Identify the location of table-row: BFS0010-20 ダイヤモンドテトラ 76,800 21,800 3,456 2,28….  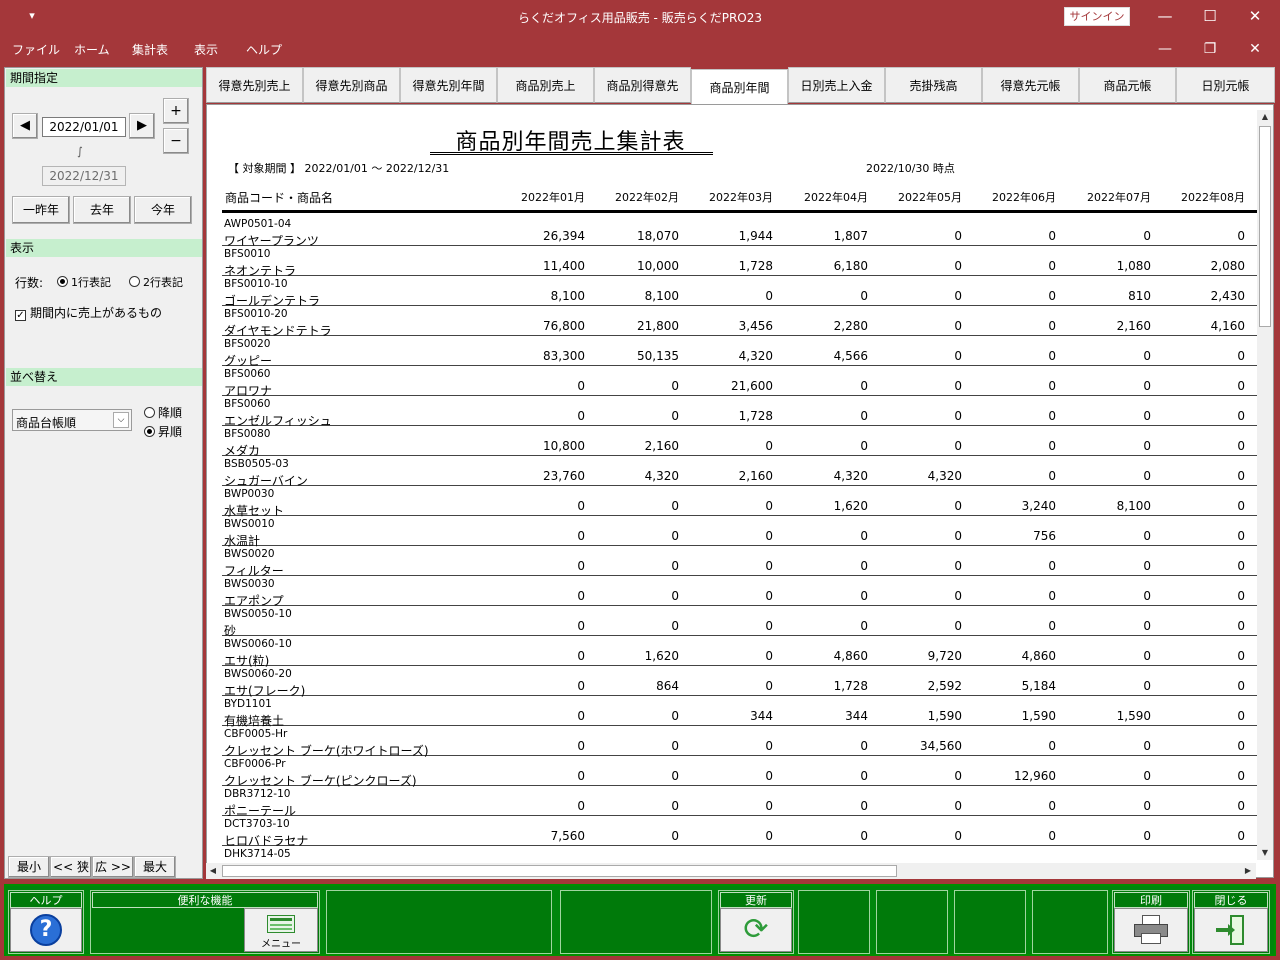
(740, 322).